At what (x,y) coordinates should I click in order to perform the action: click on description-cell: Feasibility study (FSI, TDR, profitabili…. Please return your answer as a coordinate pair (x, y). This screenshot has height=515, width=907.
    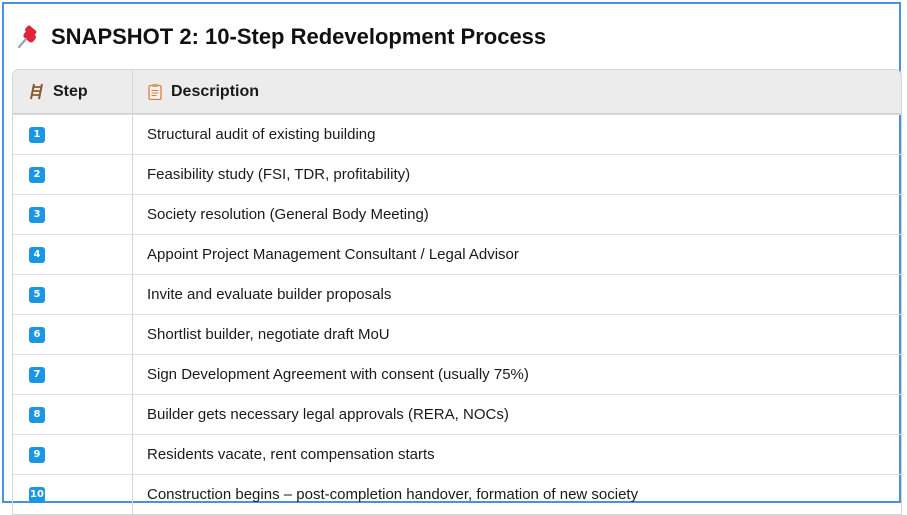
    Looking at the image, I should click on (279, 174).